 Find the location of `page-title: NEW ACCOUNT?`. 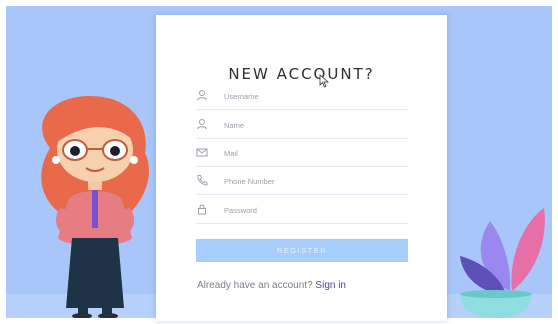

page-title: NEW ACCOUNT? is located at coordinates (301, 74).